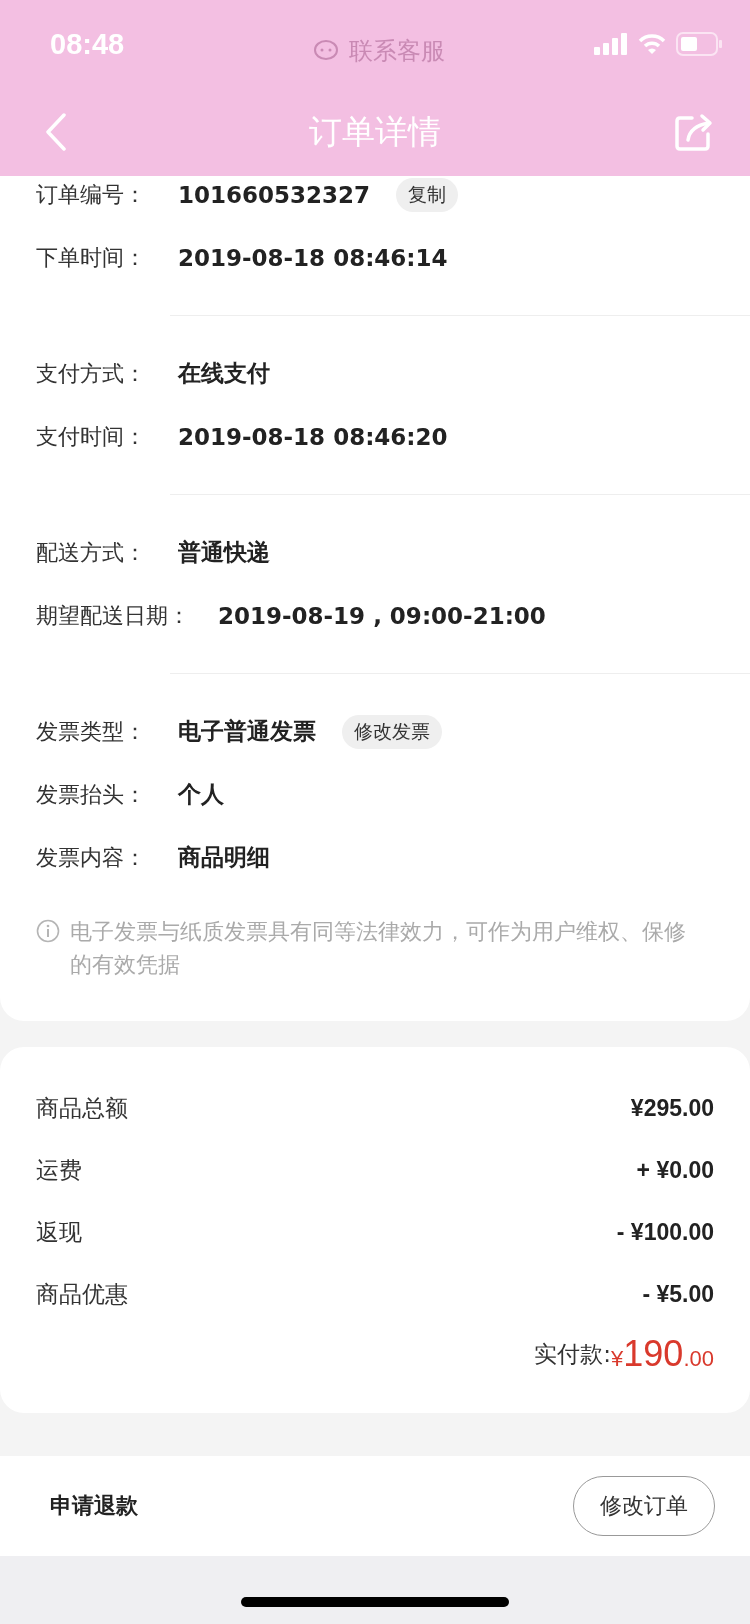  Describe the element at coordinates (694, 132) in the screenshot. I see `share-icon` at that location.